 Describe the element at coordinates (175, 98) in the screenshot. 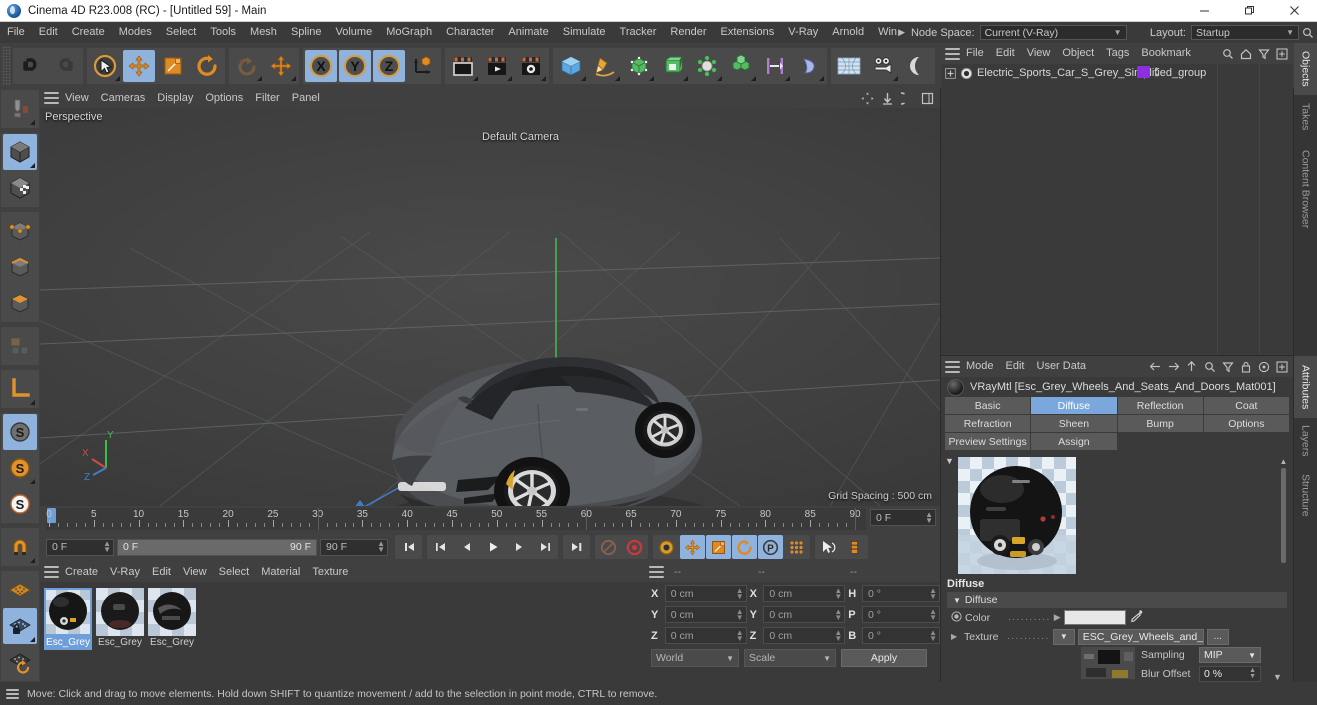

I see `viewport-menu-display: Display` at that location.